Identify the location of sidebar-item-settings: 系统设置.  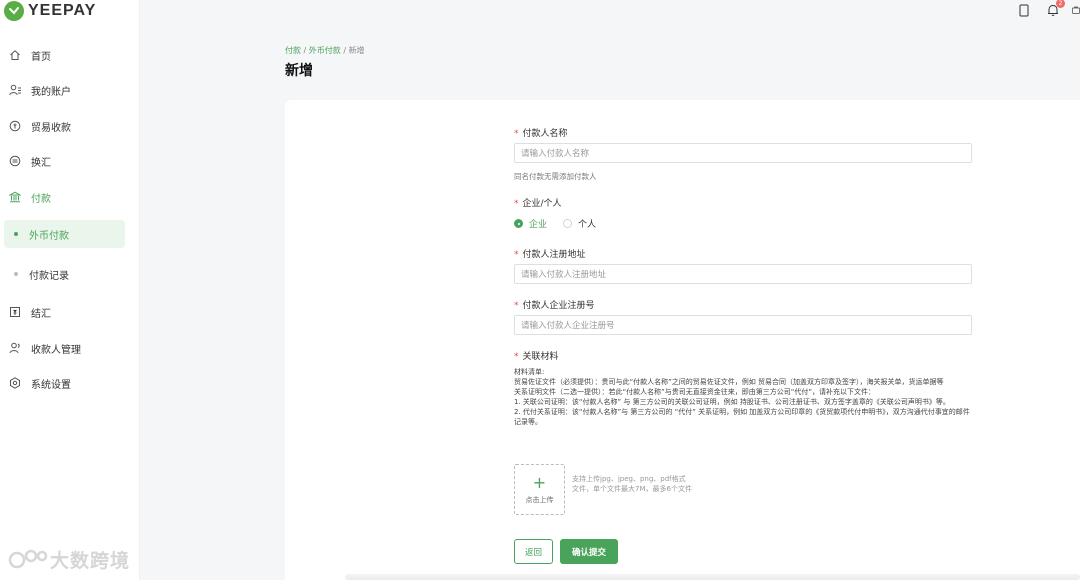
(64, 383).